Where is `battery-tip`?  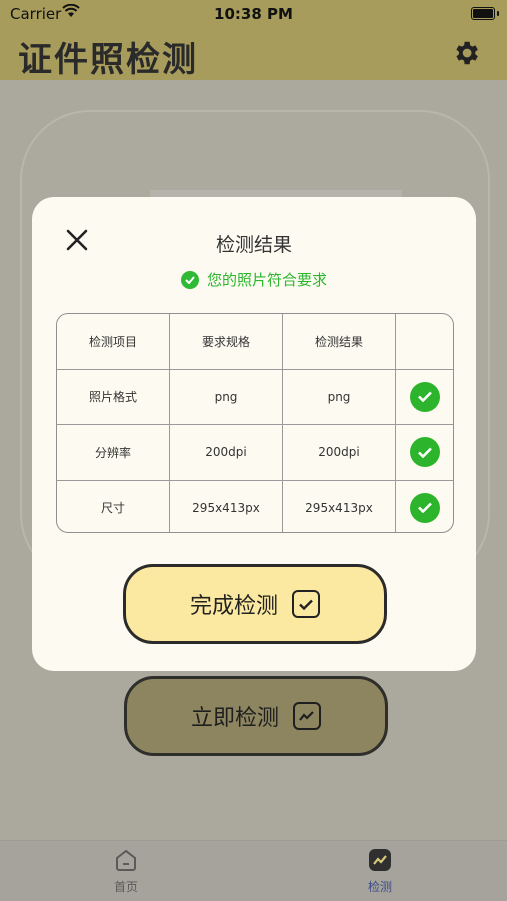
battery-tip is located at coordinates (498, 13).